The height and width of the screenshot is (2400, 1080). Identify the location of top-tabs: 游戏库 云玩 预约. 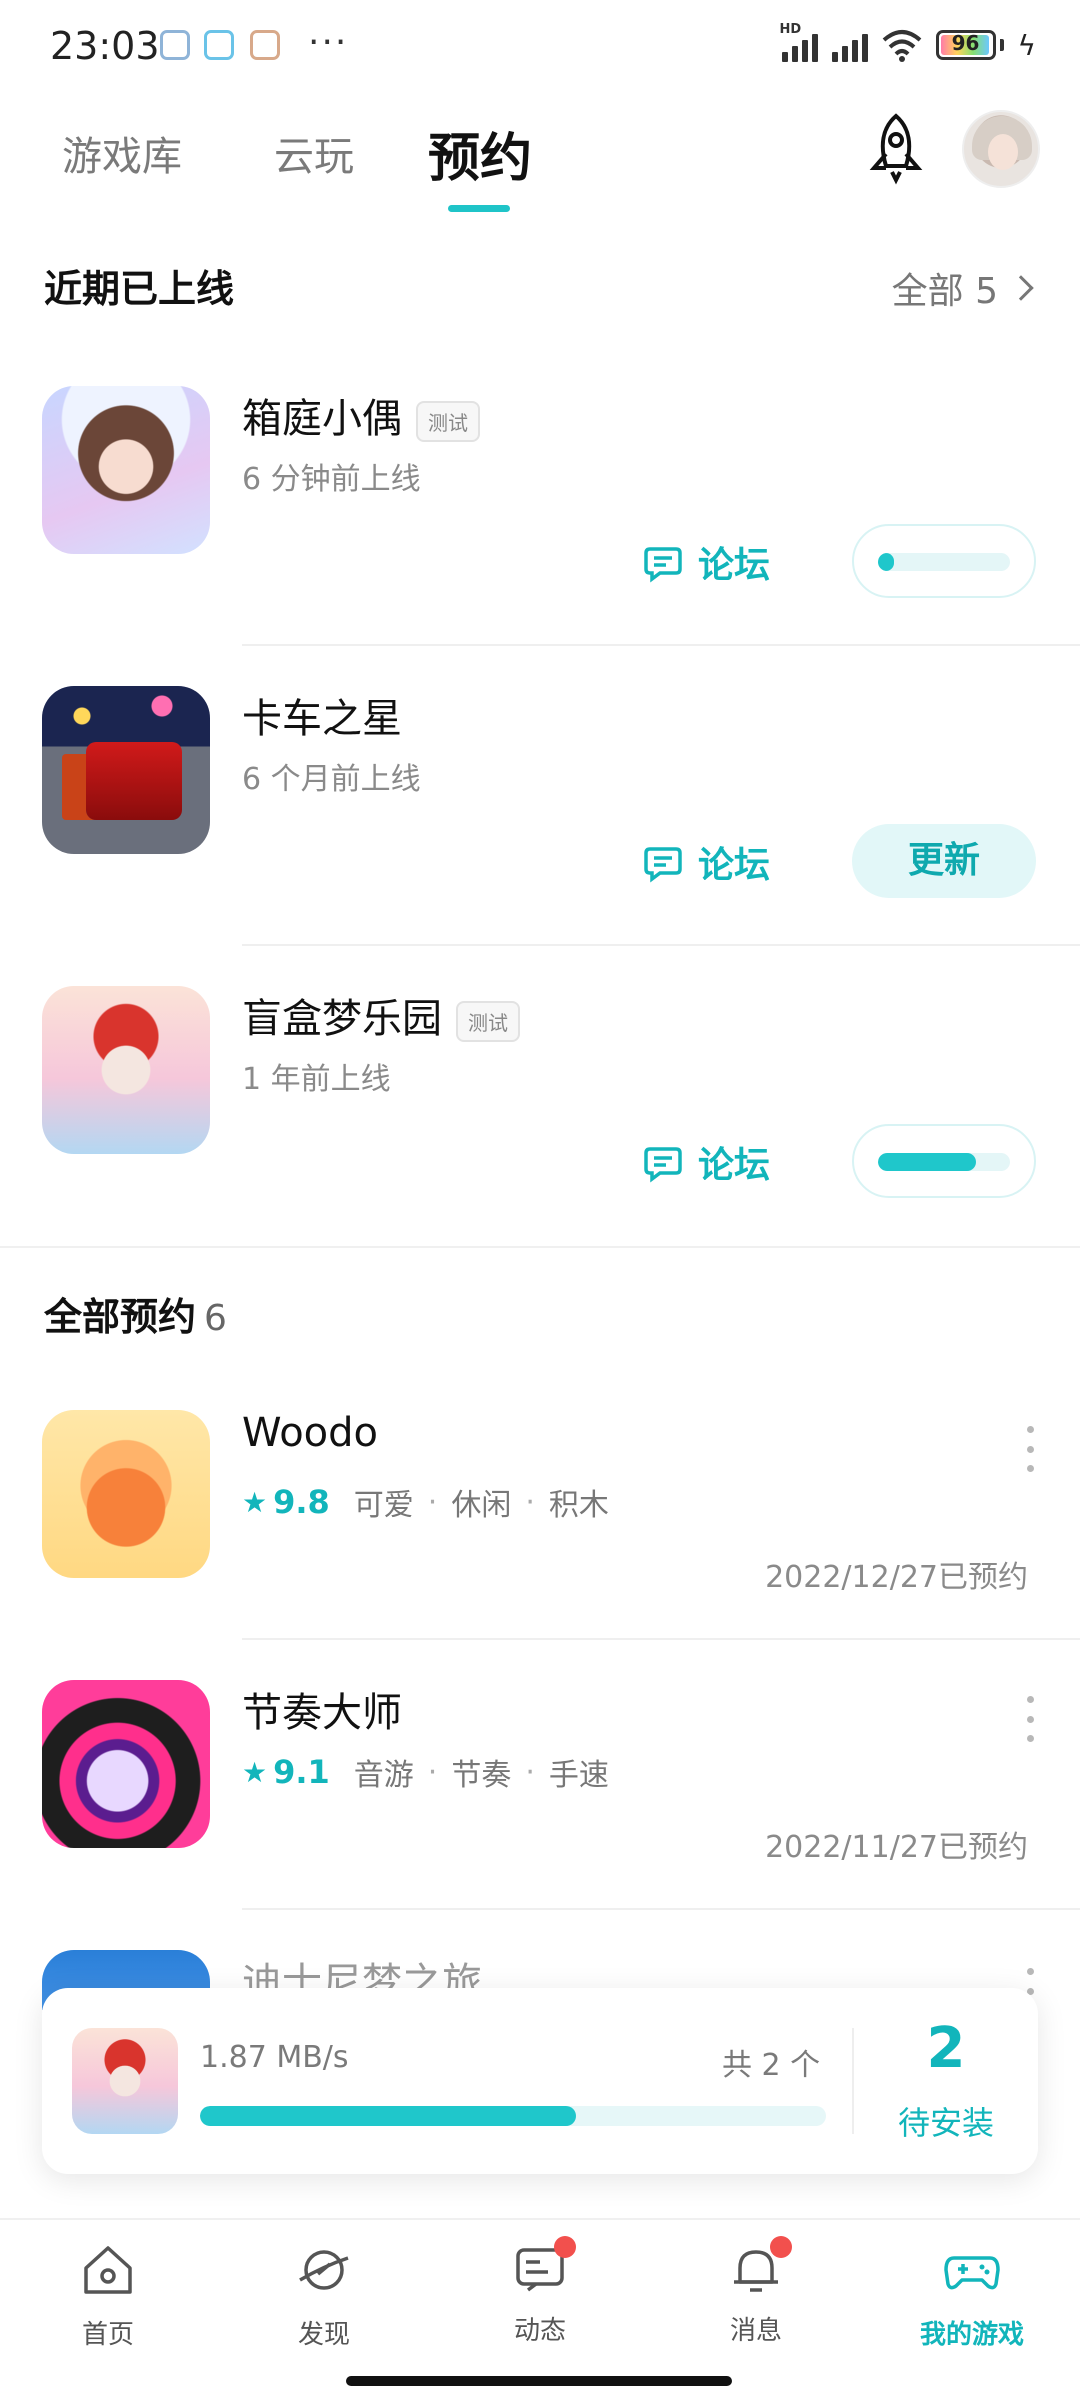
(540, 165).